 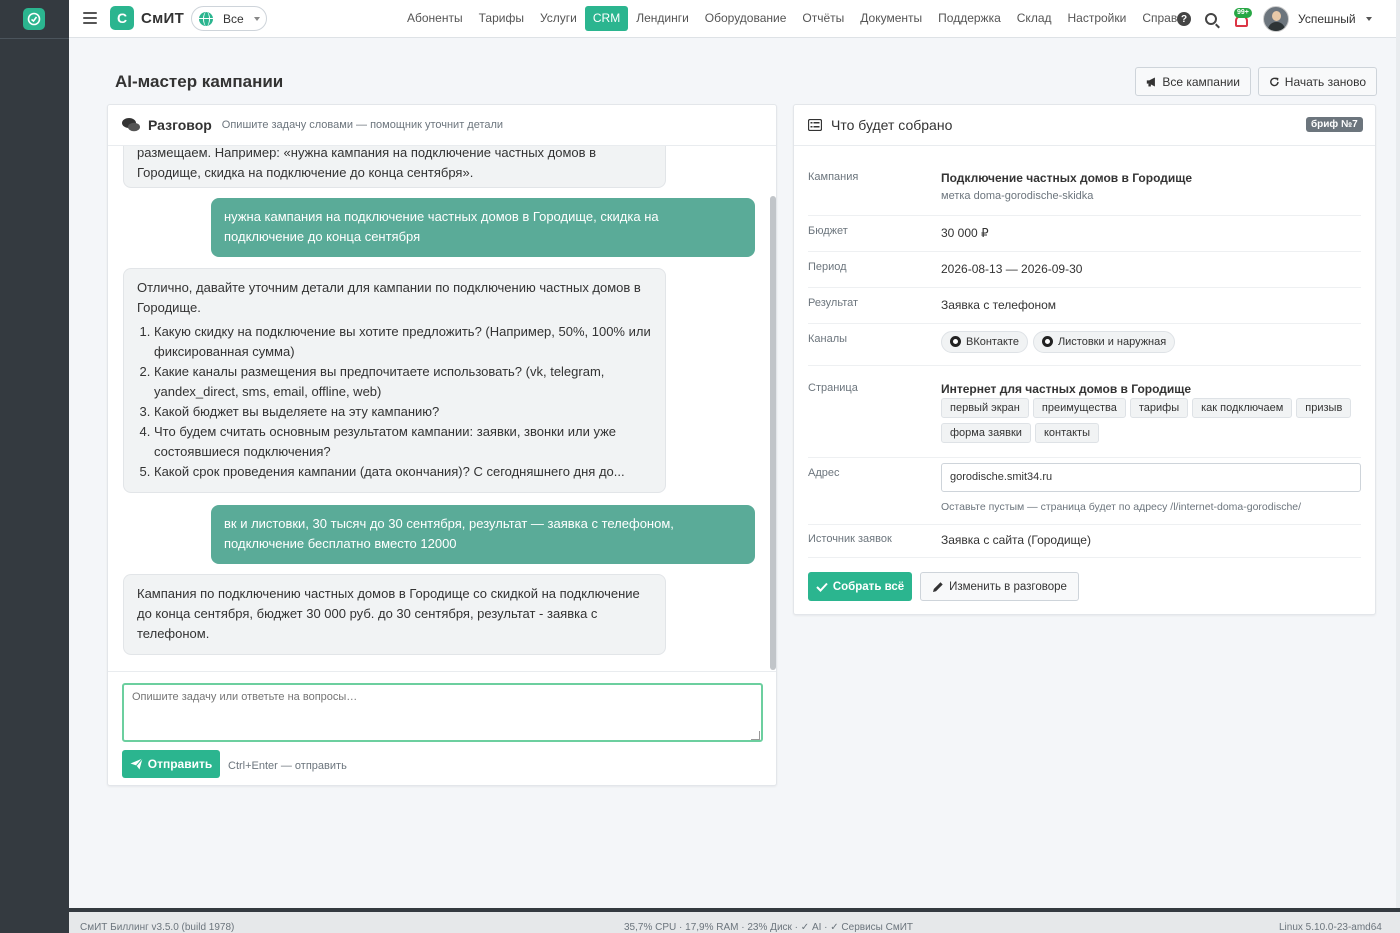 I want to click on restart-button: Начать заново, so click(x=1317, y=81).